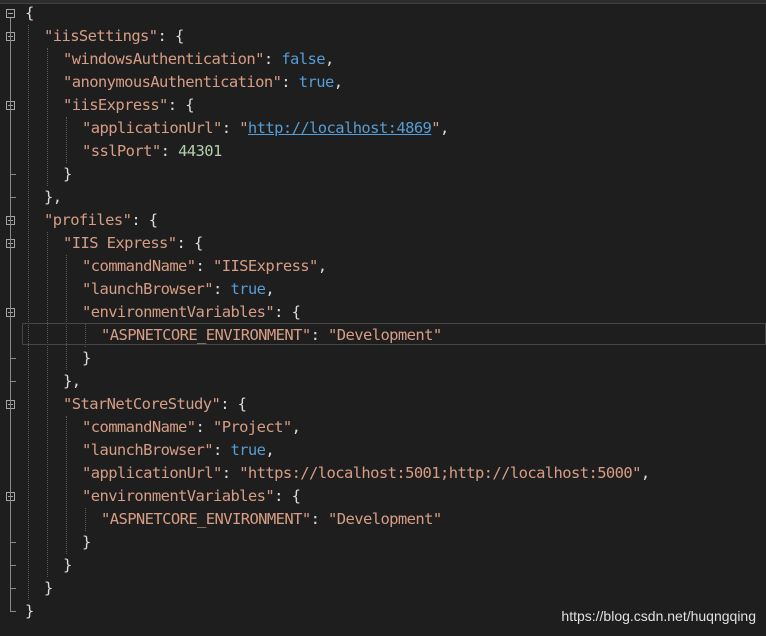  I want to click on code-line: "iisExpress": {, so click(129, 105).